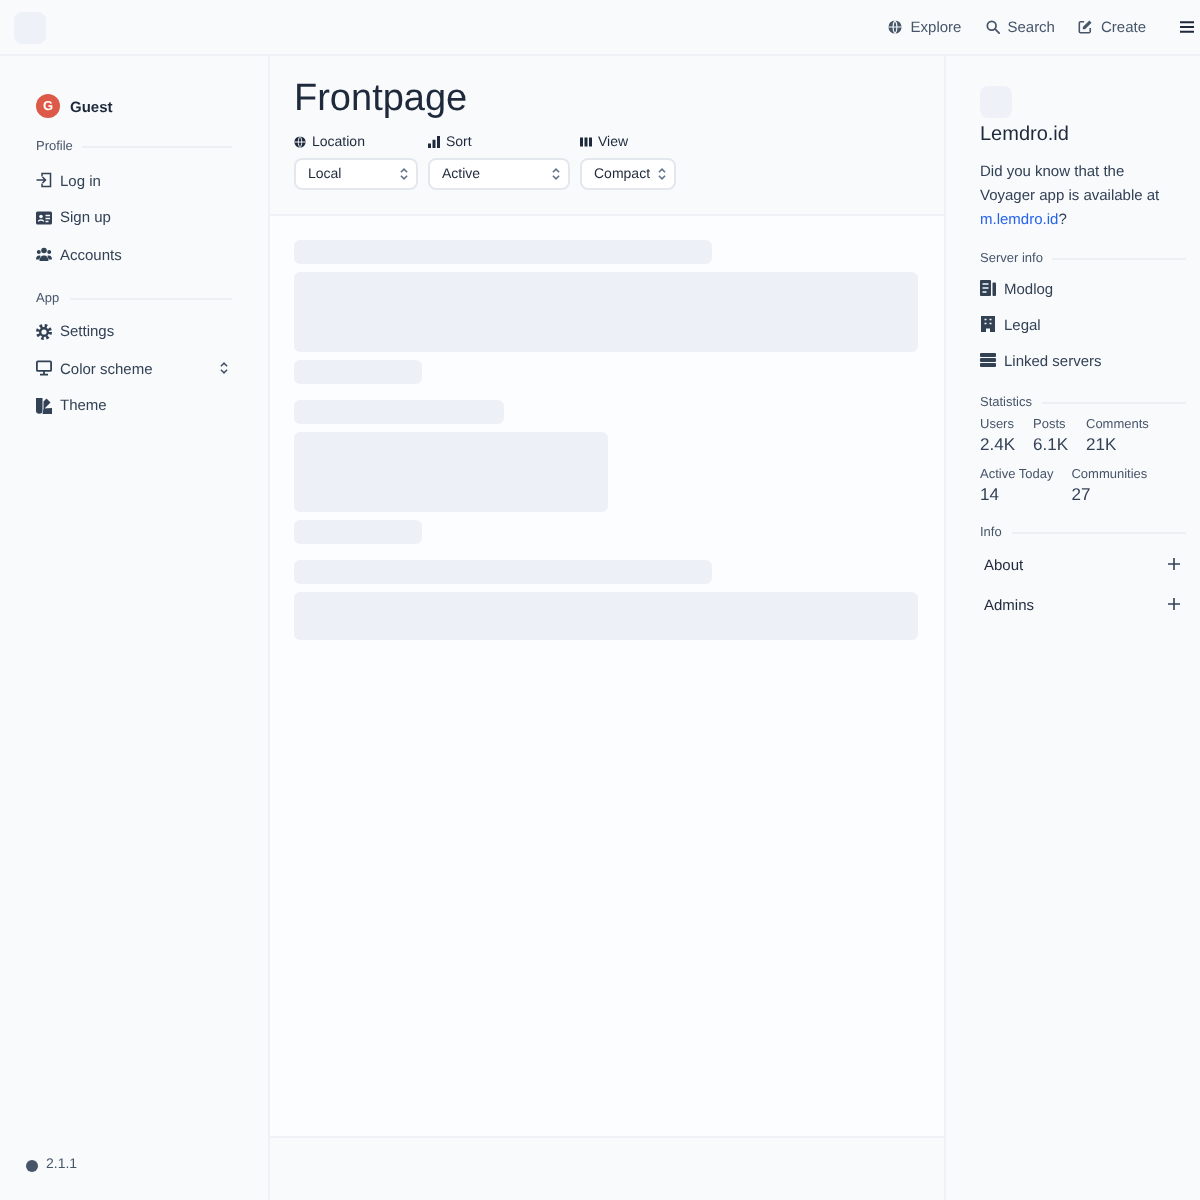 The image size is (1200, 1200). What do you see at coordinates (44, 217) in the screenshot?
I see `id-card-icon` at bounding box center [44, 217].